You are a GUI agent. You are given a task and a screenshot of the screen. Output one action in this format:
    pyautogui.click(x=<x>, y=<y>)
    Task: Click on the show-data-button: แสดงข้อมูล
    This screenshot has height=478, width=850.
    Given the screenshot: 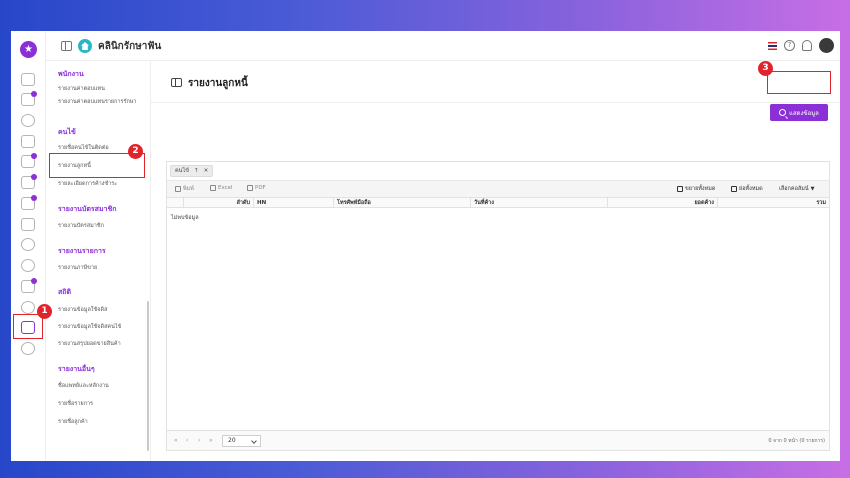 What is the action you would take?
    pyautogui.click(x=799, y=112)
    